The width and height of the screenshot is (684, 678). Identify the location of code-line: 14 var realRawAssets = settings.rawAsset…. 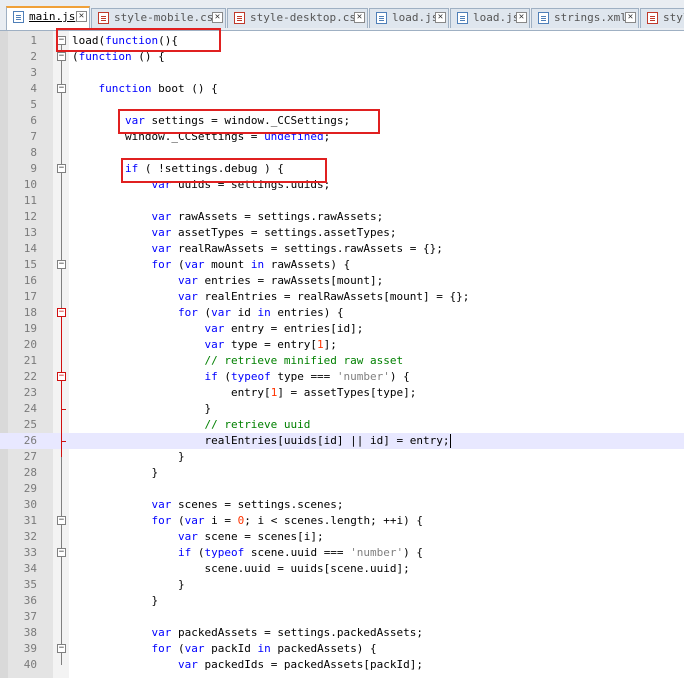
(342, 249).